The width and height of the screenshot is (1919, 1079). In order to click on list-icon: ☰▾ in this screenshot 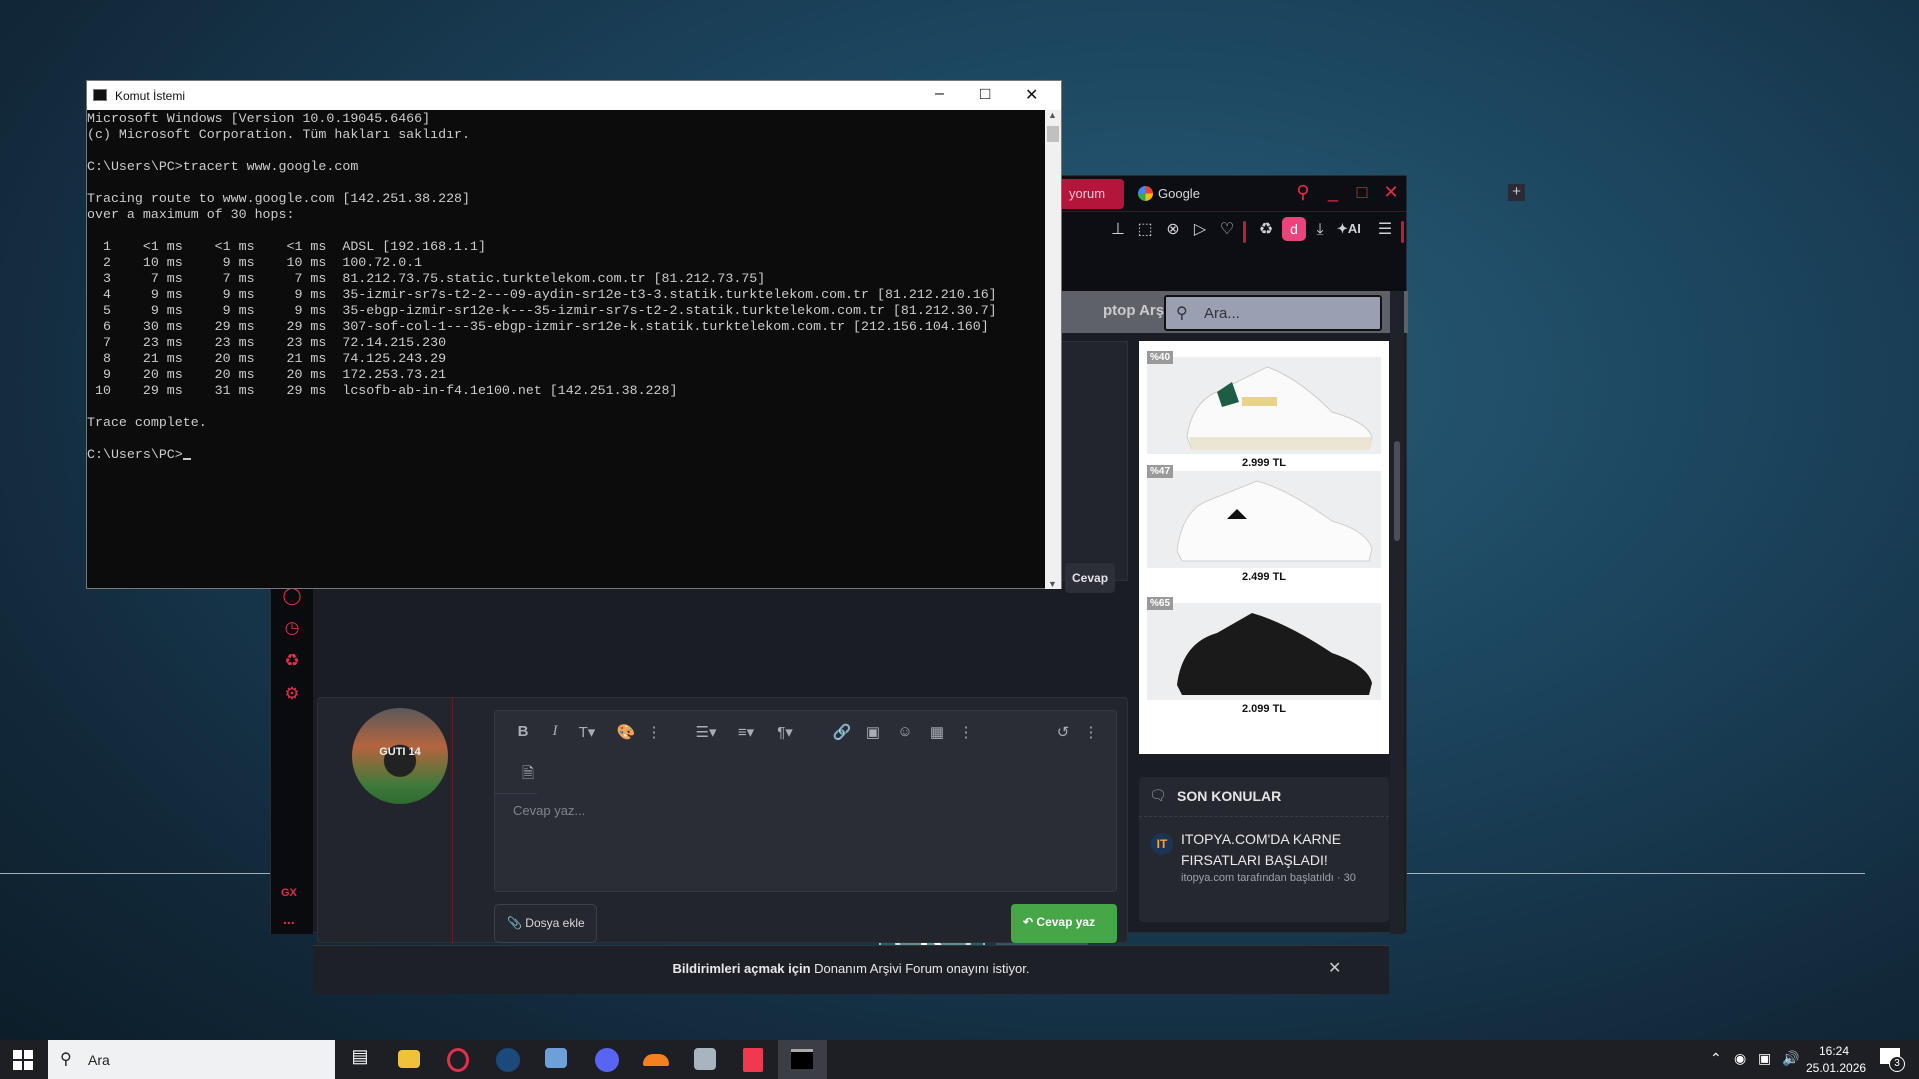, I will do `click(706, 732)`.